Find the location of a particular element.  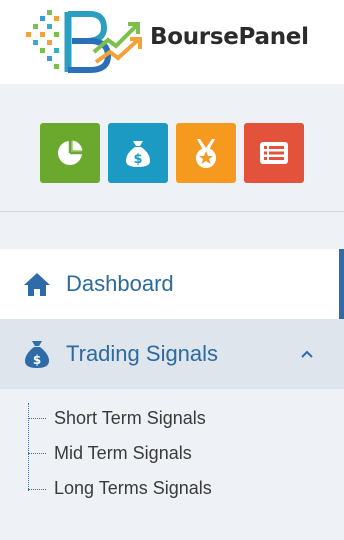

shortcut-button-list is located at coordinates (274, 153).